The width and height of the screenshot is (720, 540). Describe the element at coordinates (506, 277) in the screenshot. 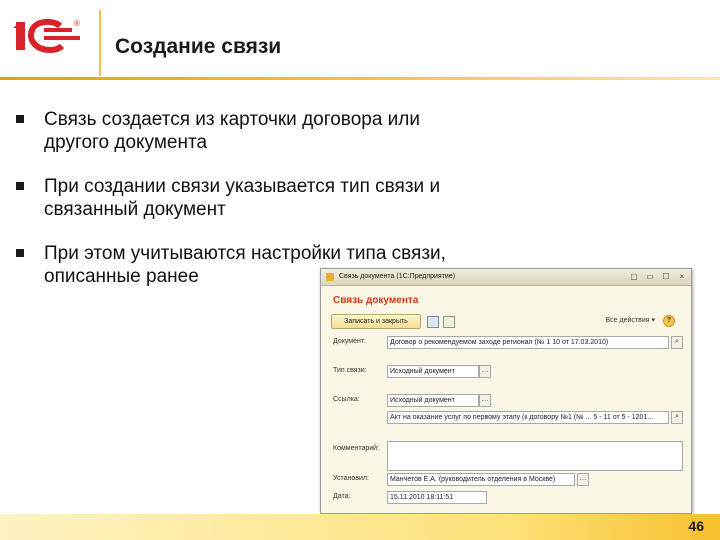

I see `window-titlebar: Связь документа (1С:Предприятие) ▢ ▭ ☐ ×` at that location.